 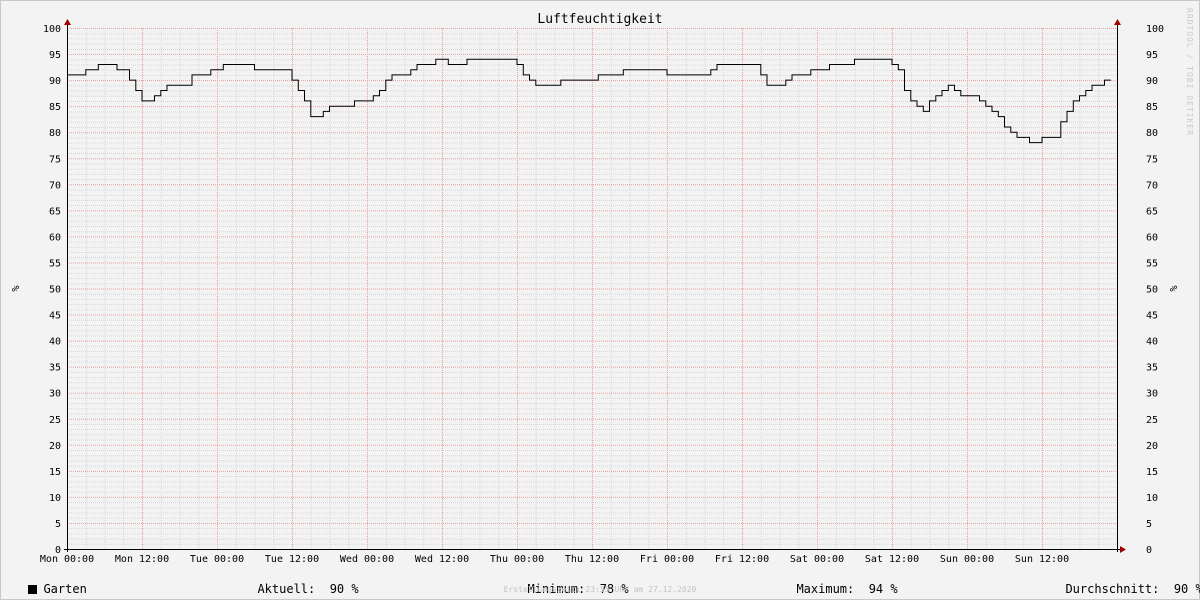 I want to click on y-tick-label-left: 5, so click(x=58, y=524).